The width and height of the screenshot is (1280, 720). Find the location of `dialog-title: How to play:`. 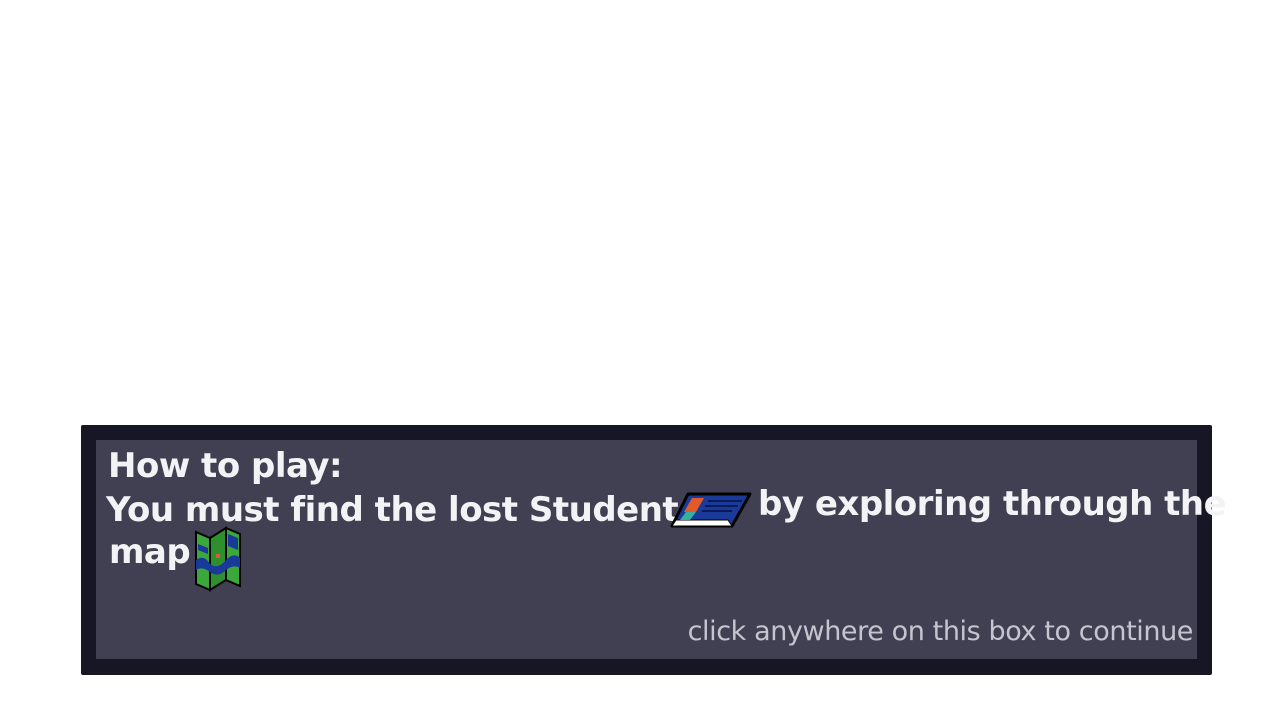

dialog-title: How to play: is located at coordinates (225, 466).